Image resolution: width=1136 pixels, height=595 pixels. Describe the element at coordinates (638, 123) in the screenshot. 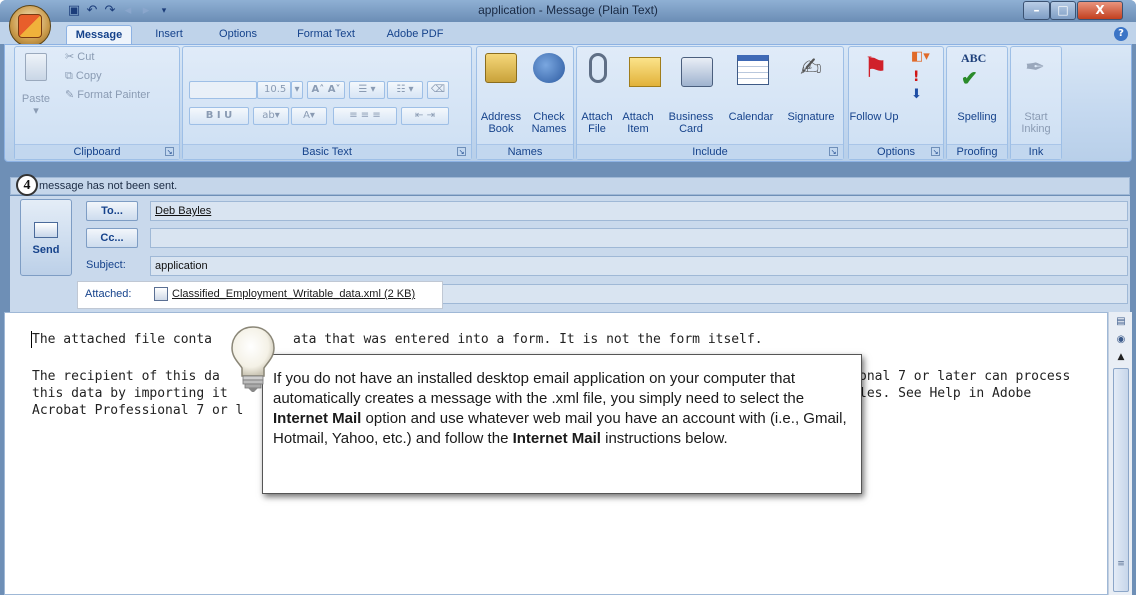

I see `attach-item-button: Attach Item` at that location.